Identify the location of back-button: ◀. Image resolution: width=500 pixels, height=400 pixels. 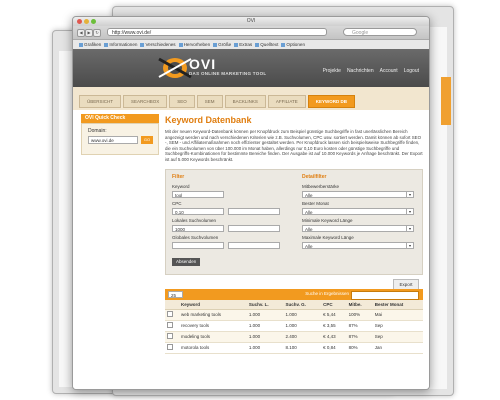
(81, 33).